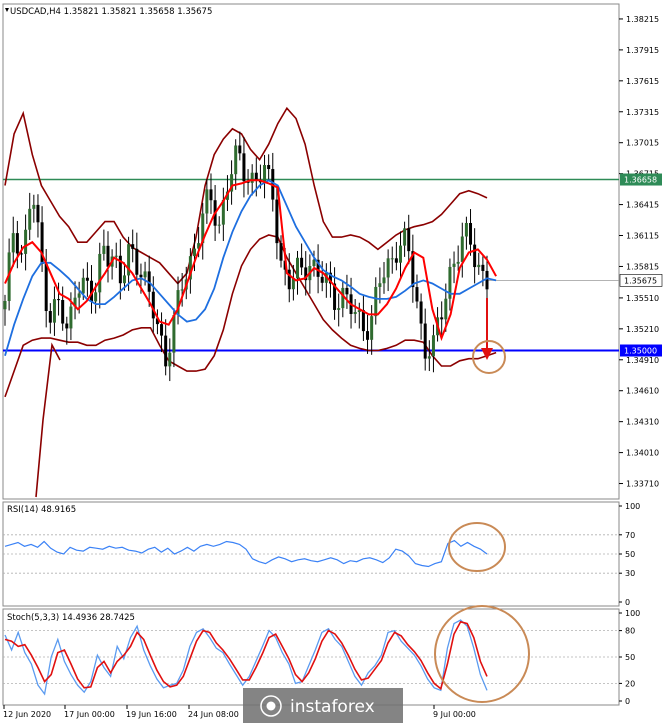 This screenshot has width=665, height=723. I want to click on price-tick-label: 1.37615, so click(642, 81).